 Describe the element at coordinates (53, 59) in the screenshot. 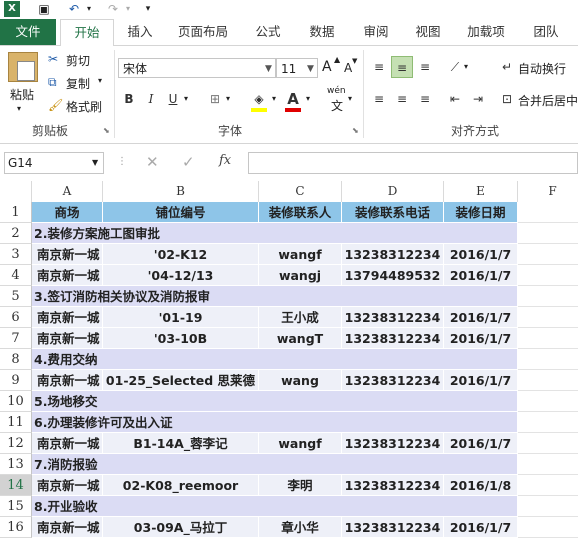

I see `cut-icon: ✂` at that location.